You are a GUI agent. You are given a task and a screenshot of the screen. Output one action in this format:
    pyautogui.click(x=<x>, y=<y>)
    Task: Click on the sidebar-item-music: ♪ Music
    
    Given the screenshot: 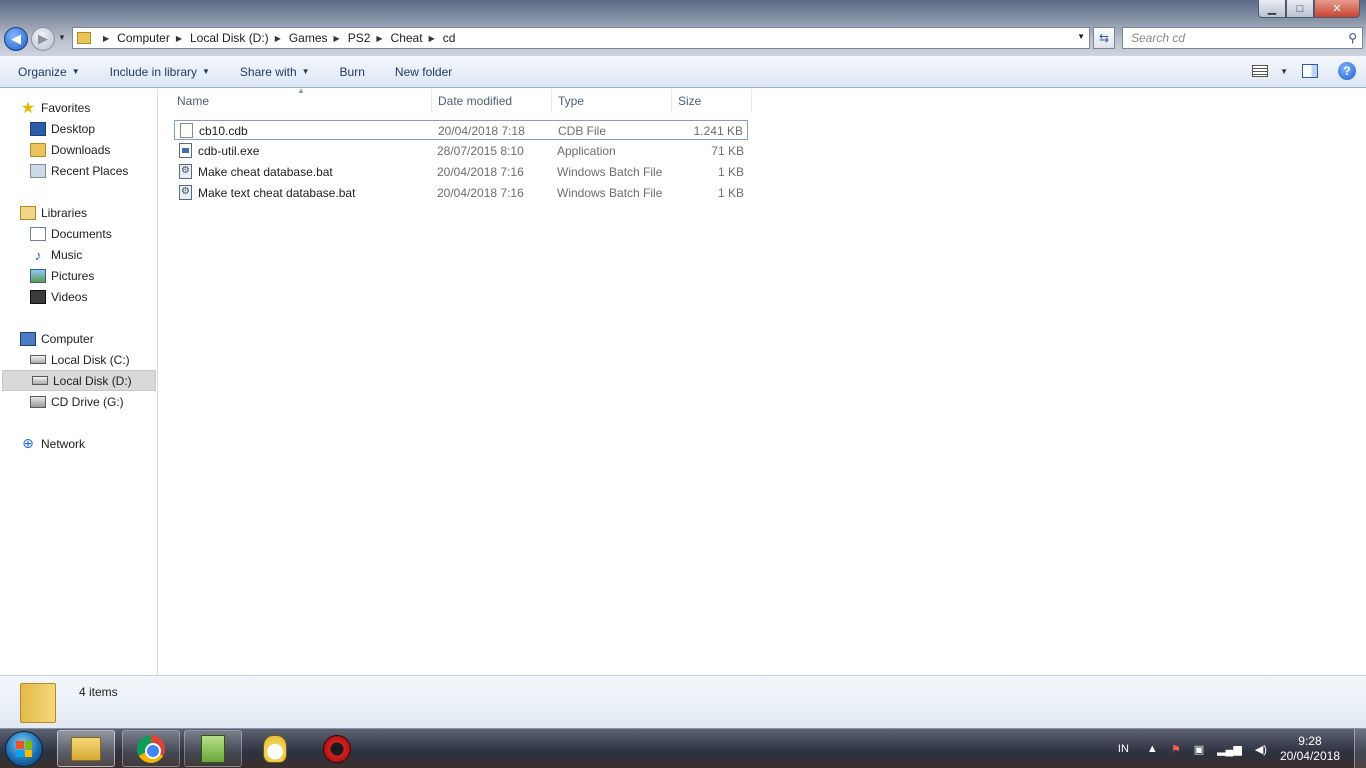 What is the action you would take?
    pyautogui.click(x=56, y=254)
    